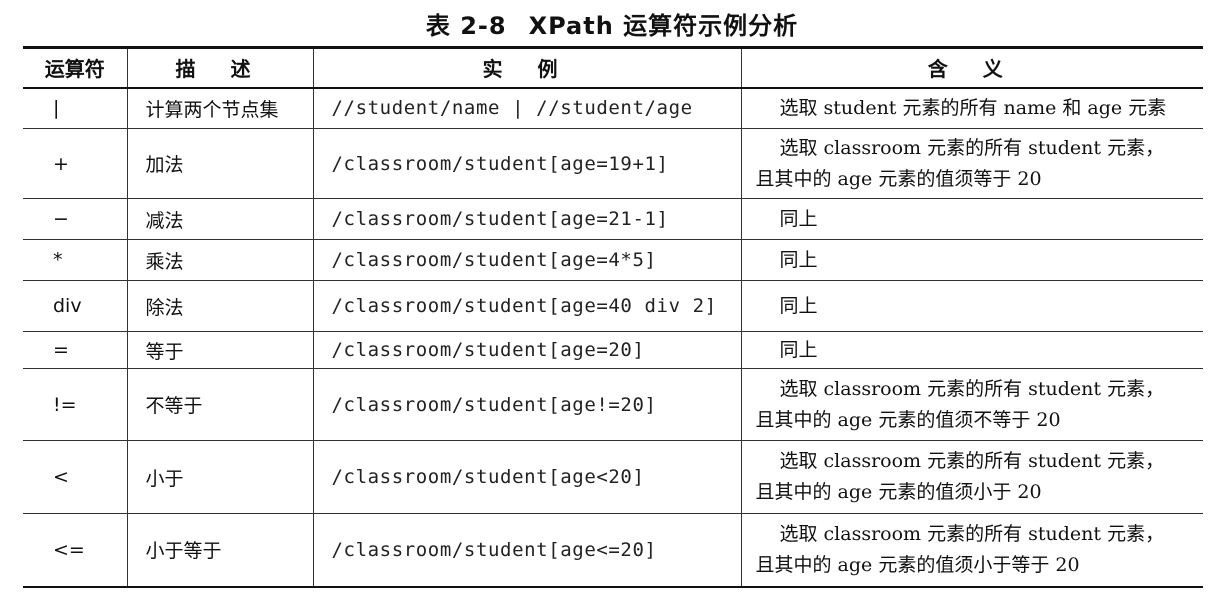 The image size is (1224, 614). What do you see at coordinates (527, 163) in the screenshot?
I see `example-cell: /classroom/student[age=19+1]` at bounding box center [527, 163].